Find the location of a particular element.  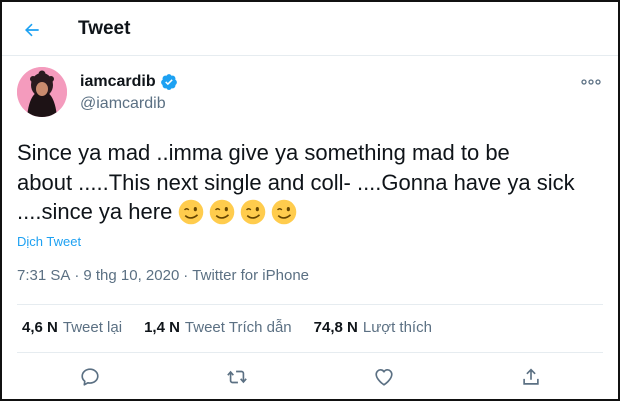

retweet-icon is located at coordinates (237, 377).